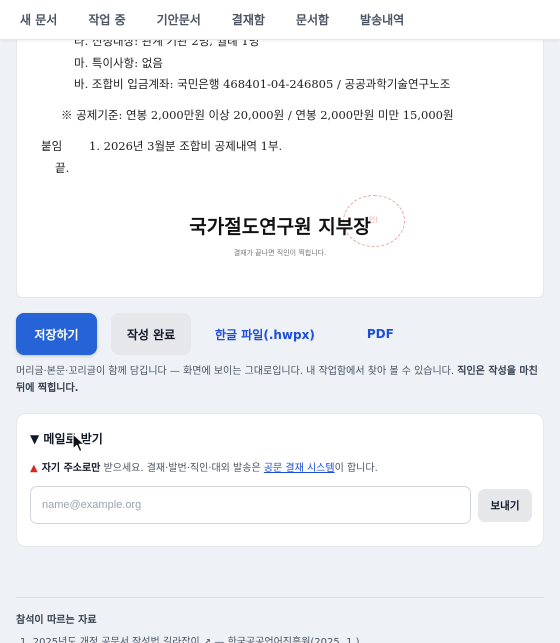 The image size is (560, 643). I want to click on section-divider, so click(280, 597).